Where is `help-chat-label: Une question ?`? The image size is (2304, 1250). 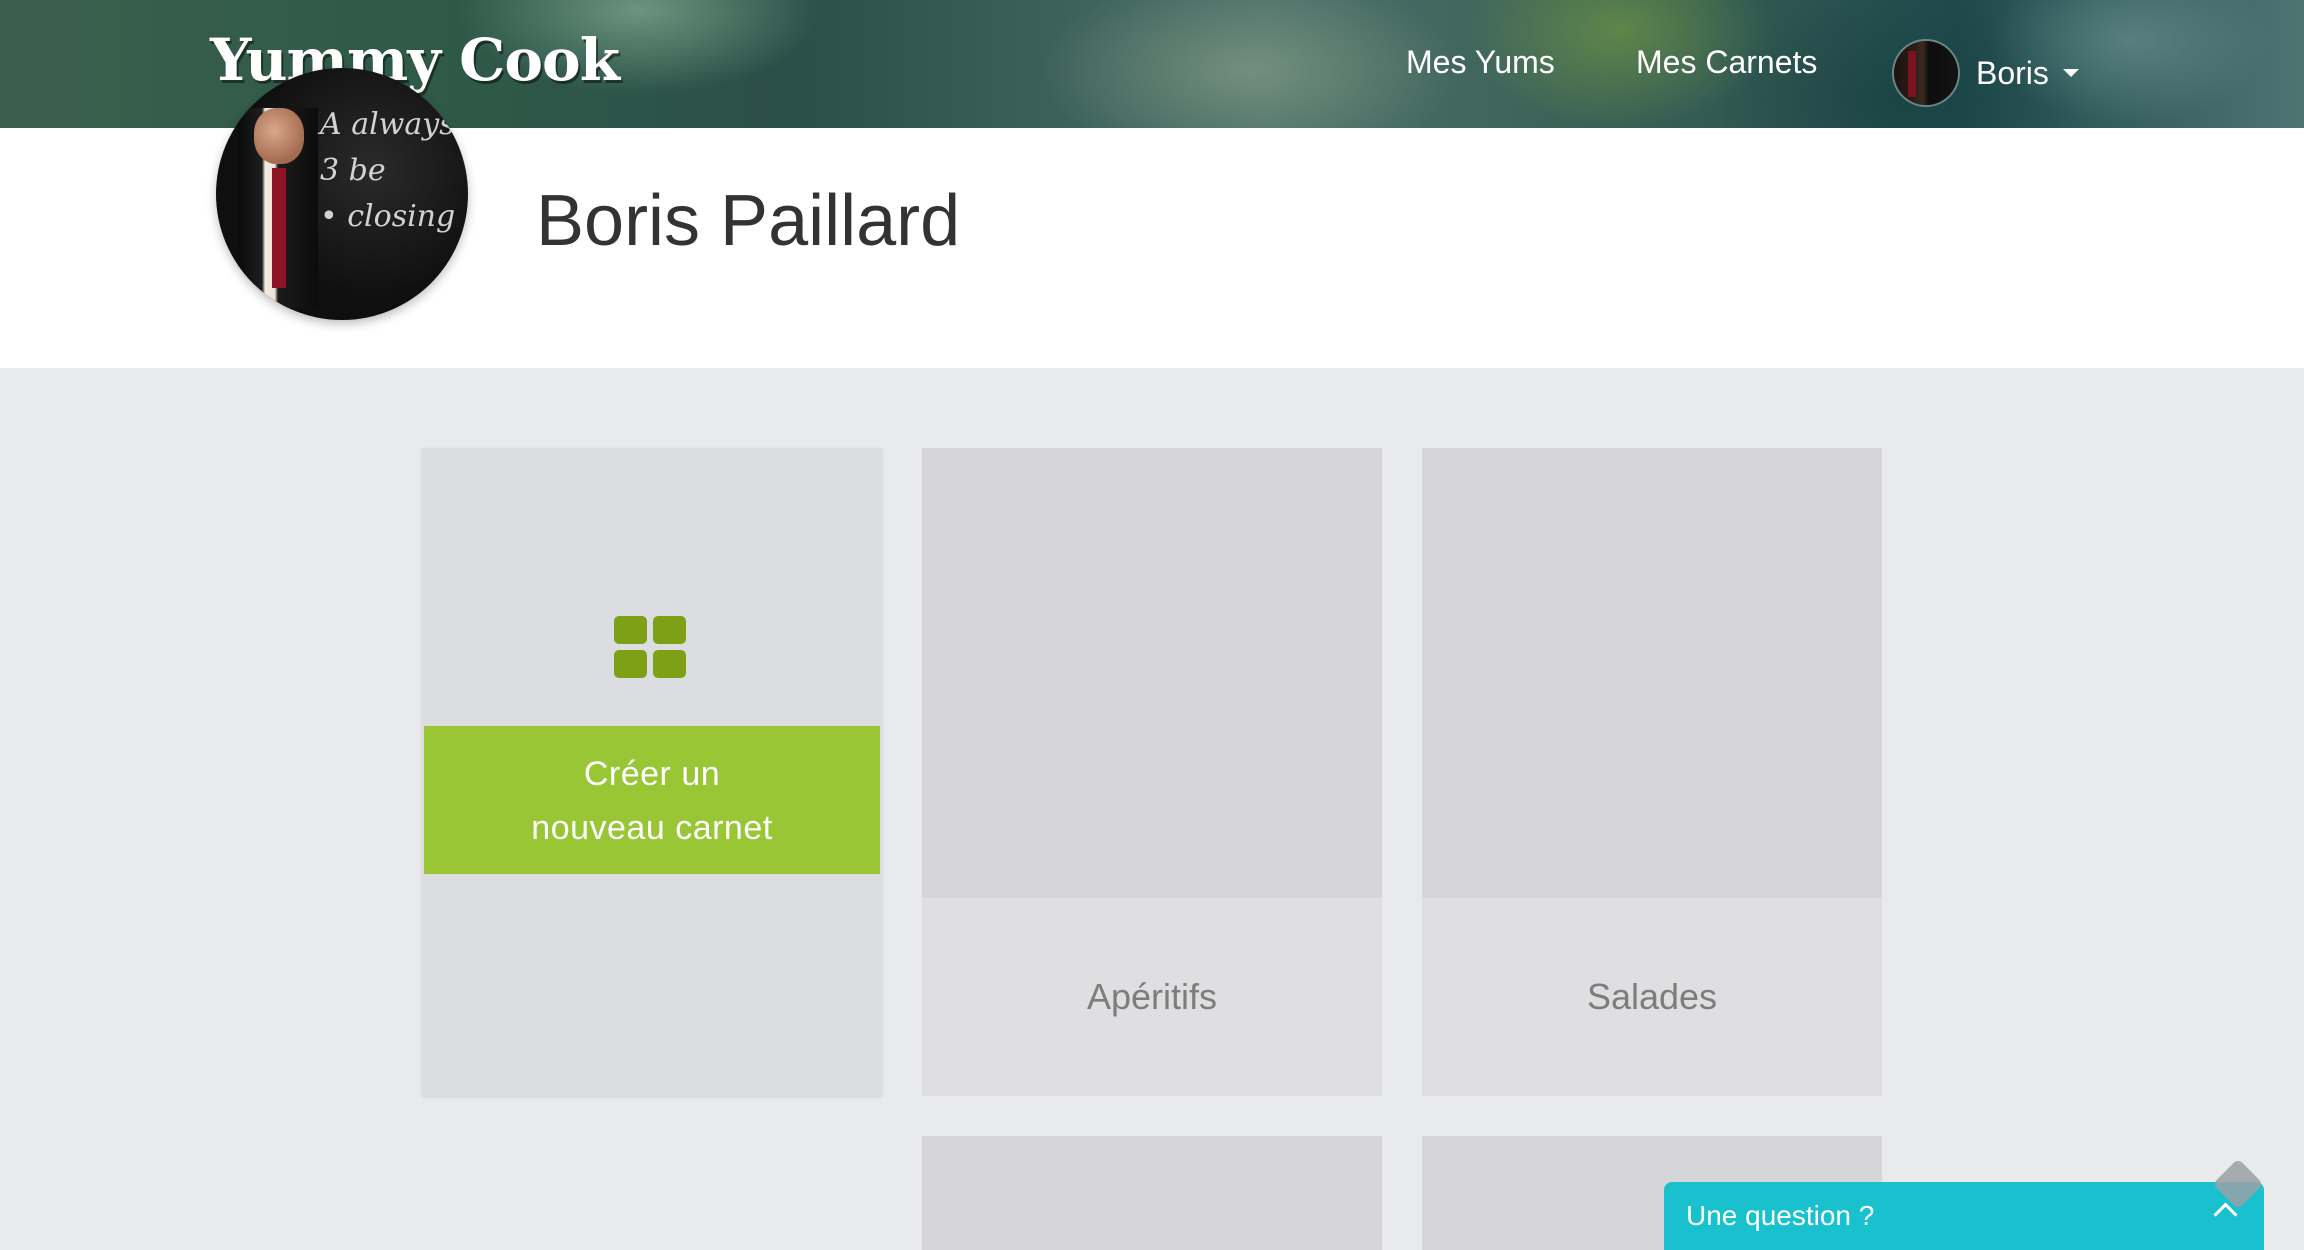 help-chat-label: Une question ? is located at coordinates (1780, 1215).